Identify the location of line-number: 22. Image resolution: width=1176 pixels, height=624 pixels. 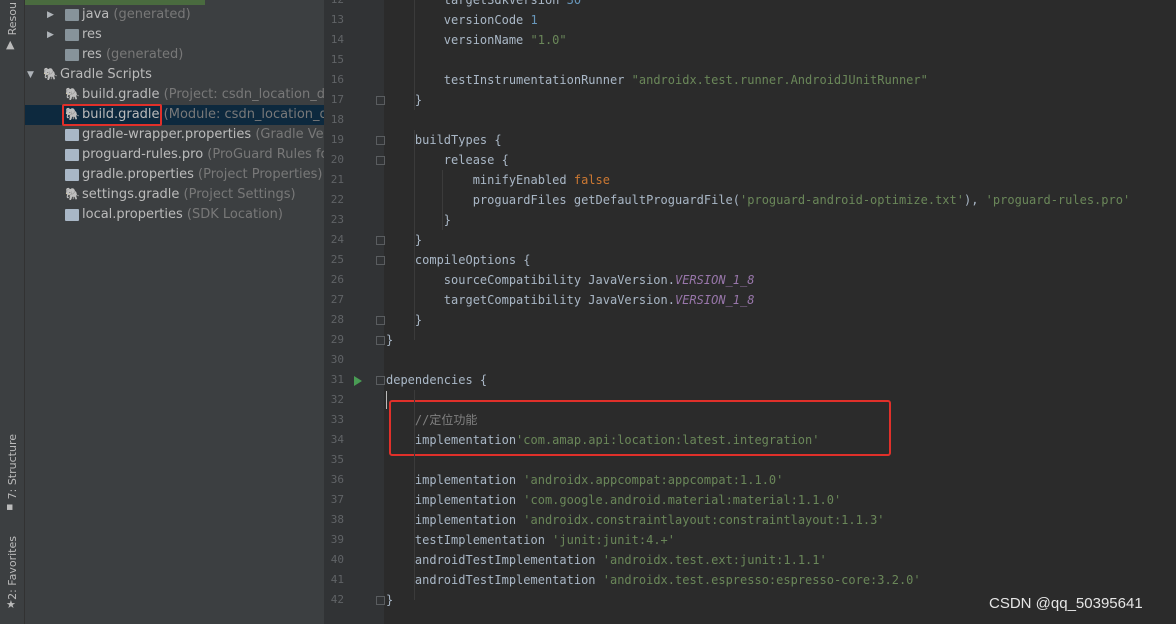
(337, 199).